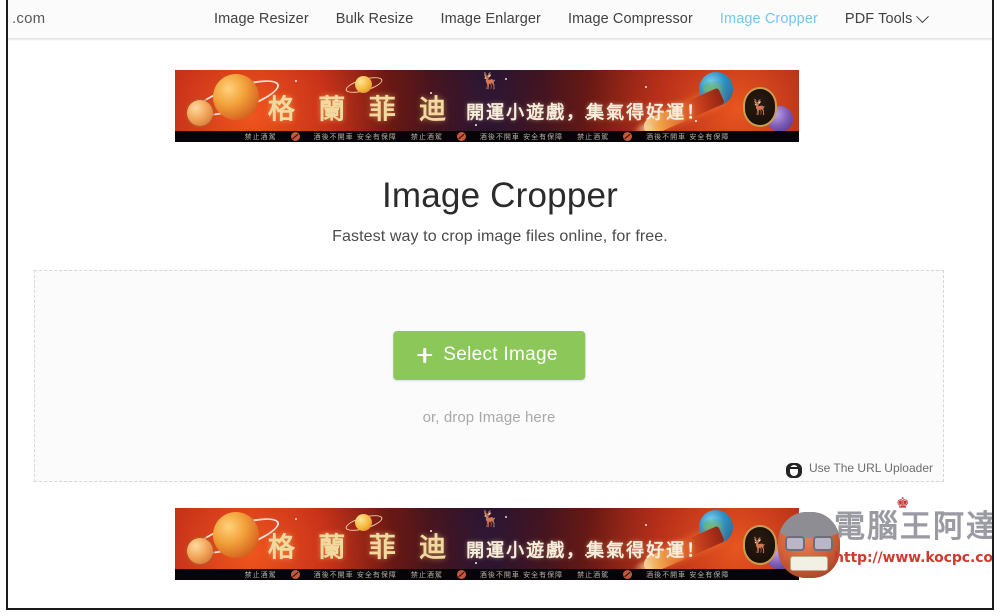 Image resolution: width=1000 pixels, height=616 pixels. I want to click on watermark-site-url: http://www.kocpc.com.tw, so click(913, 558).